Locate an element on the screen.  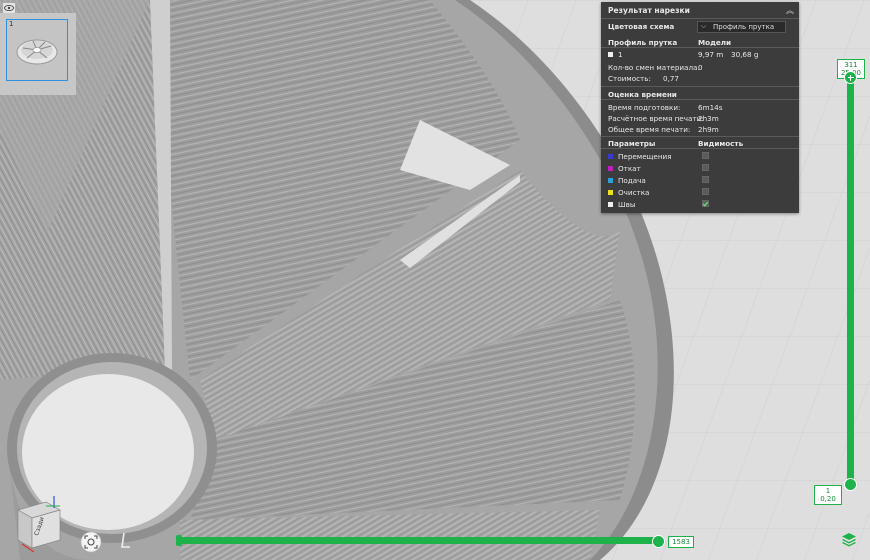
top-layer-handle is located at coordinates (850, 77).